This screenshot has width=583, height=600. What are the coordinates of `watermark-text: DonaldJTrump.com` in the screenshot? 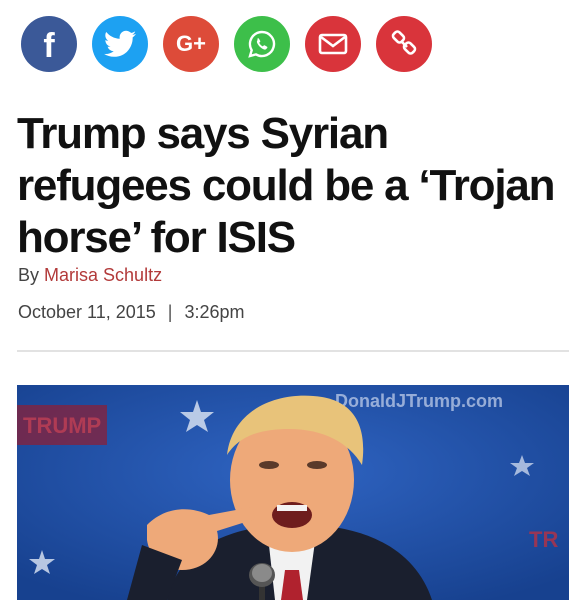 It's located at (419, 401).